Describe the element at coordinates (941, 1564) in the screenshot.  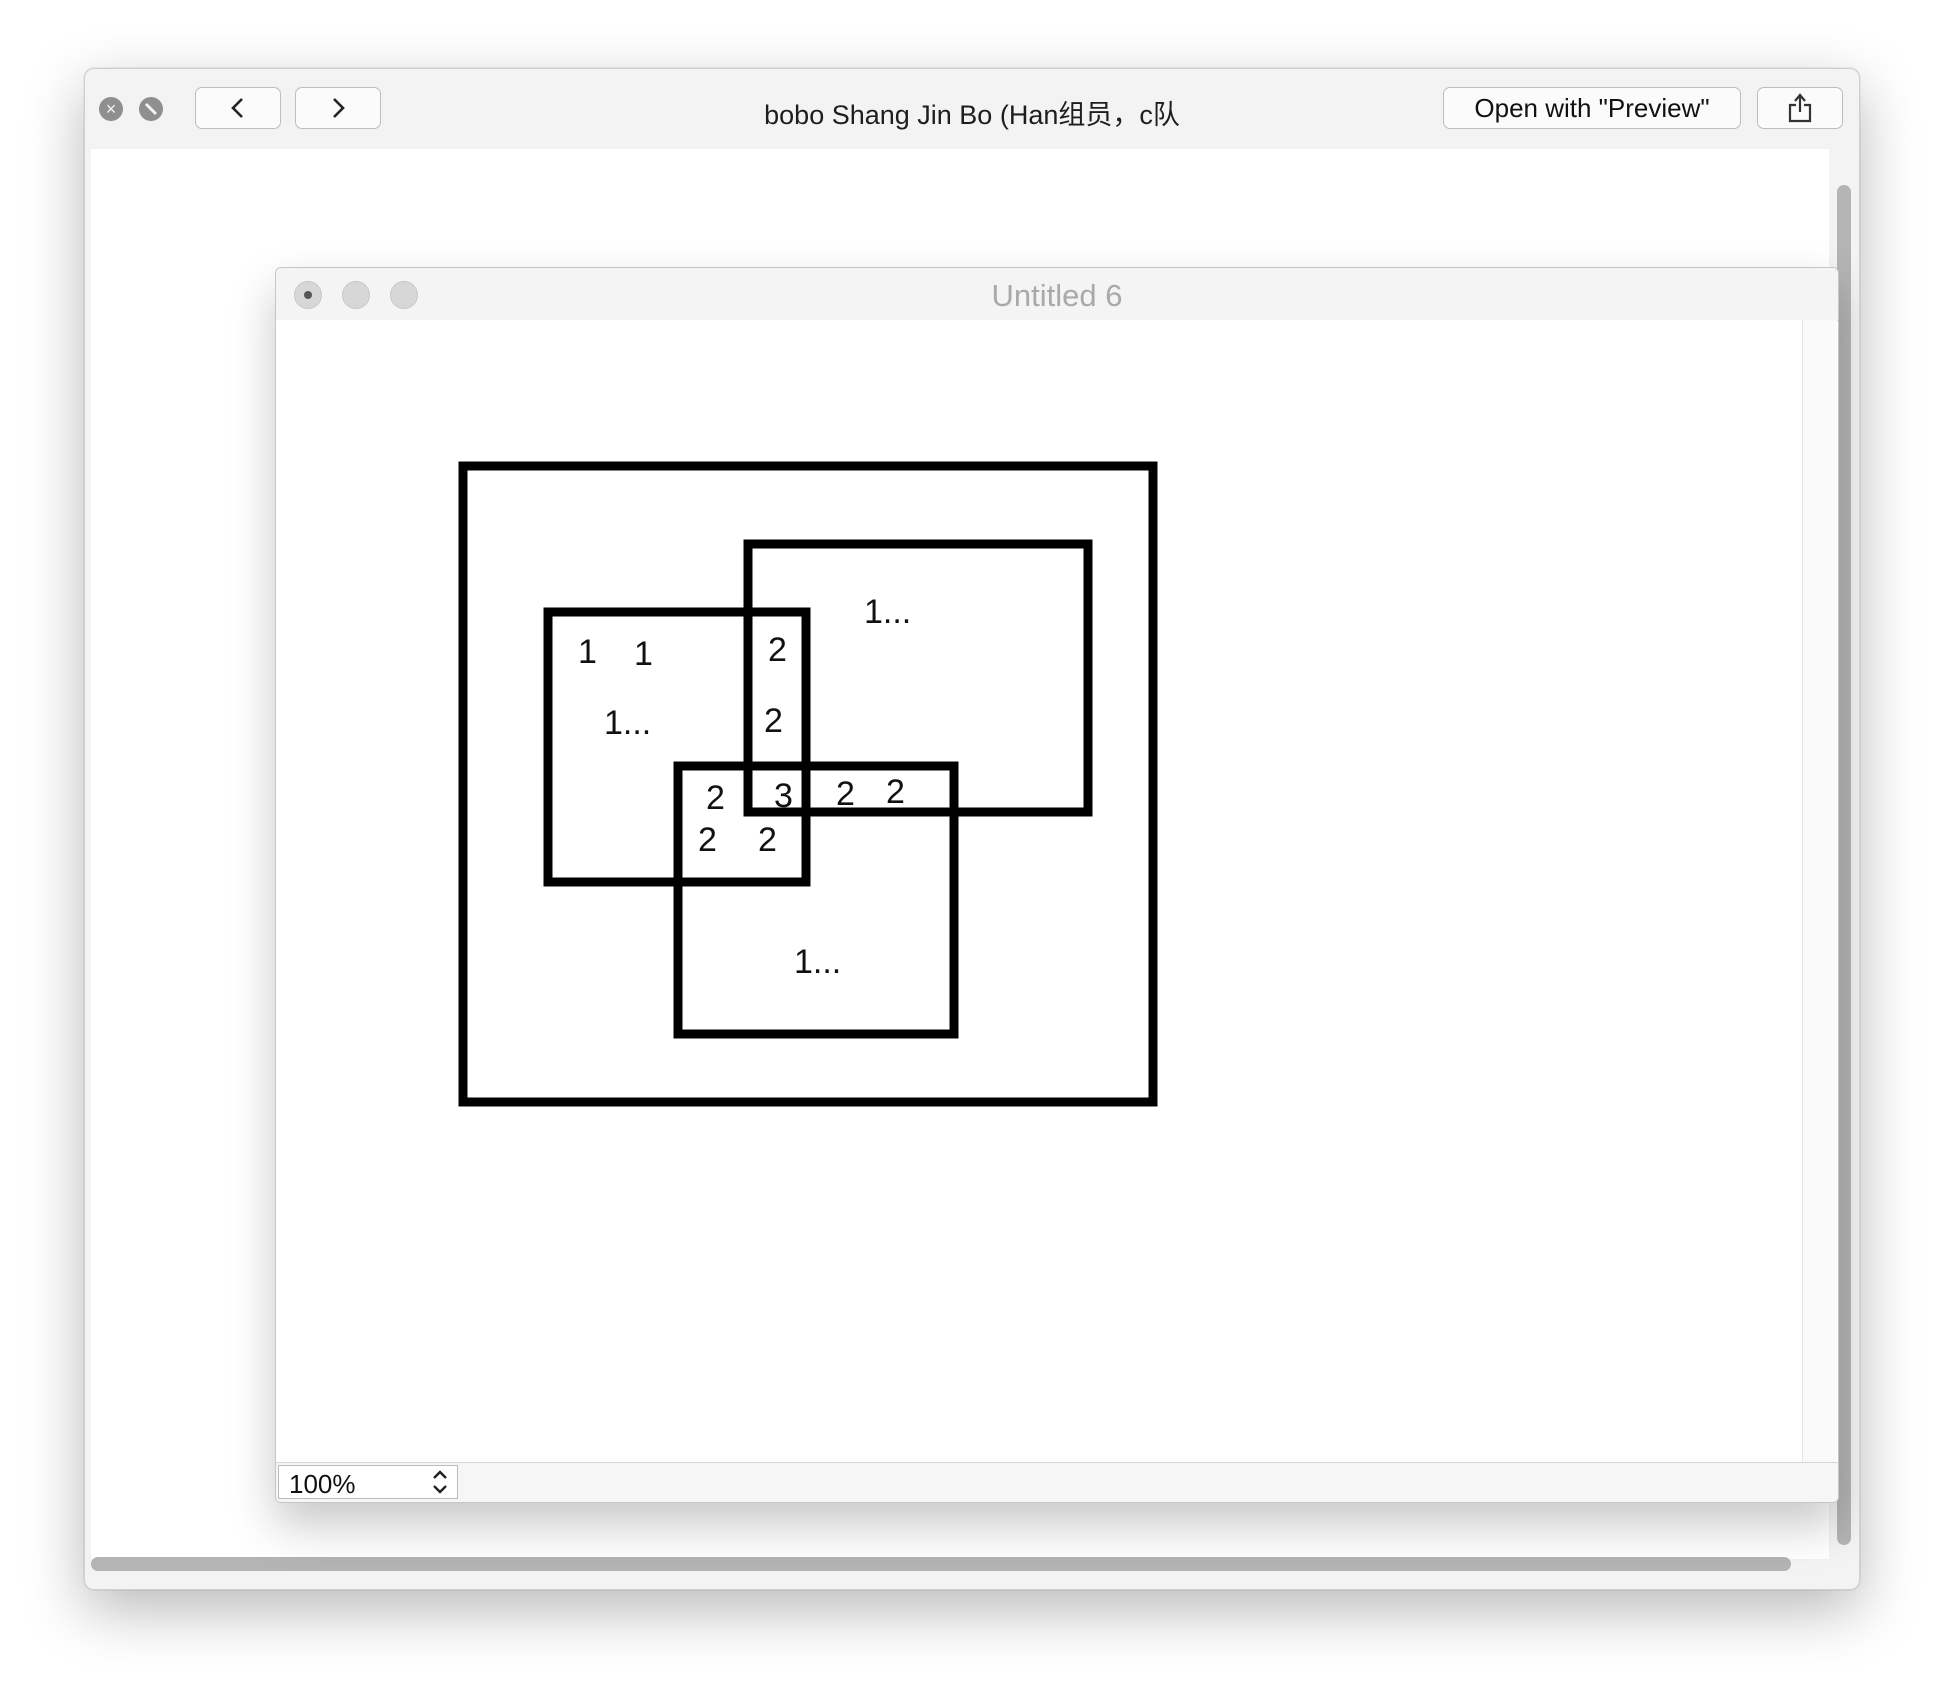
I see `horizontal-scrollbar` at that location.